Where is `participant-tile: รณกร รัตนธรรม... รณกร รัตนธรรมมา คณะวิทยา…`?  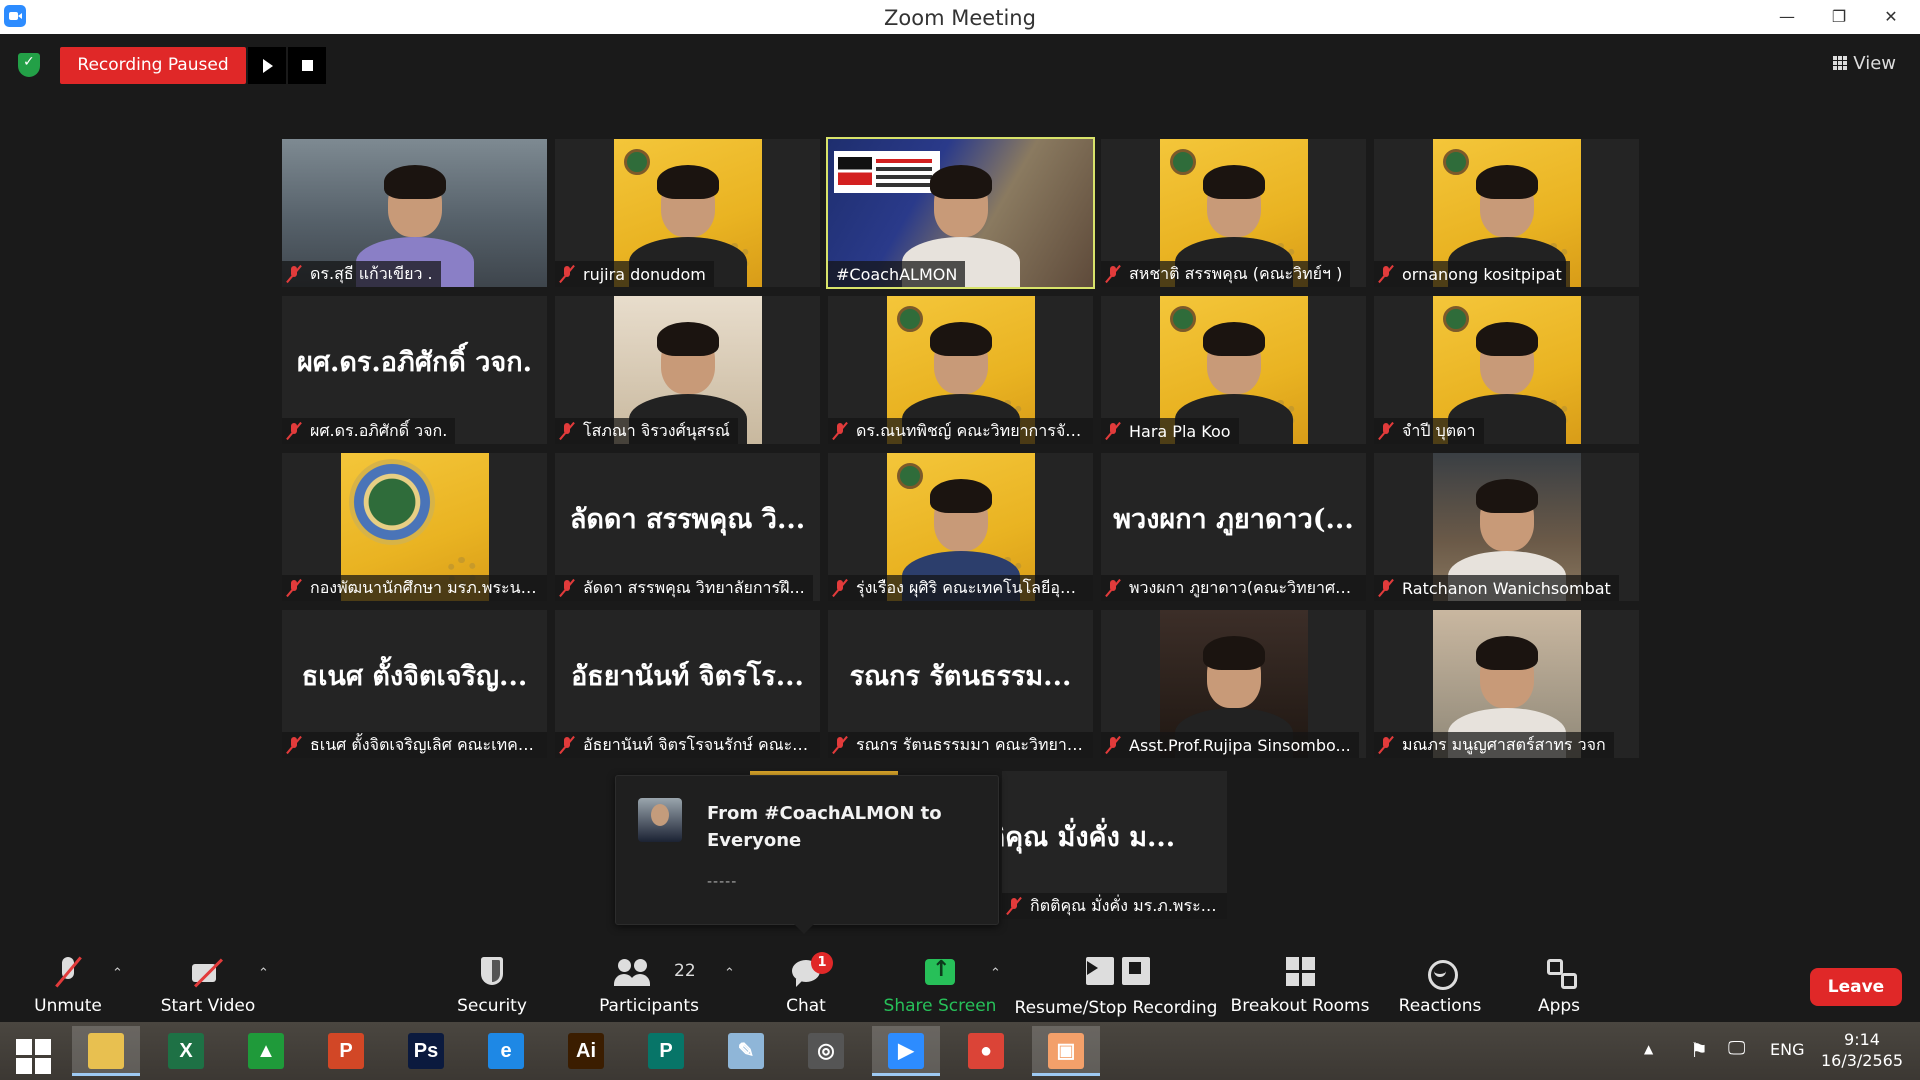 participant-tile: รณกร รัตนธรรม... รณกร รัตนธรรมมา คณะวิทยา… is located at coordinates (960, 684).